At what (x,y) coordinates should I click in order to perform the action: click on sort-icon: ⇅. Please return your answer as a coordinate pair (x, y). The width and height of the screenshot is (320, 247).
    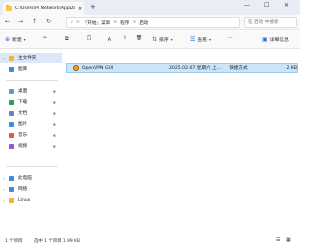
    Looking at the image, I should click on (155, 39).